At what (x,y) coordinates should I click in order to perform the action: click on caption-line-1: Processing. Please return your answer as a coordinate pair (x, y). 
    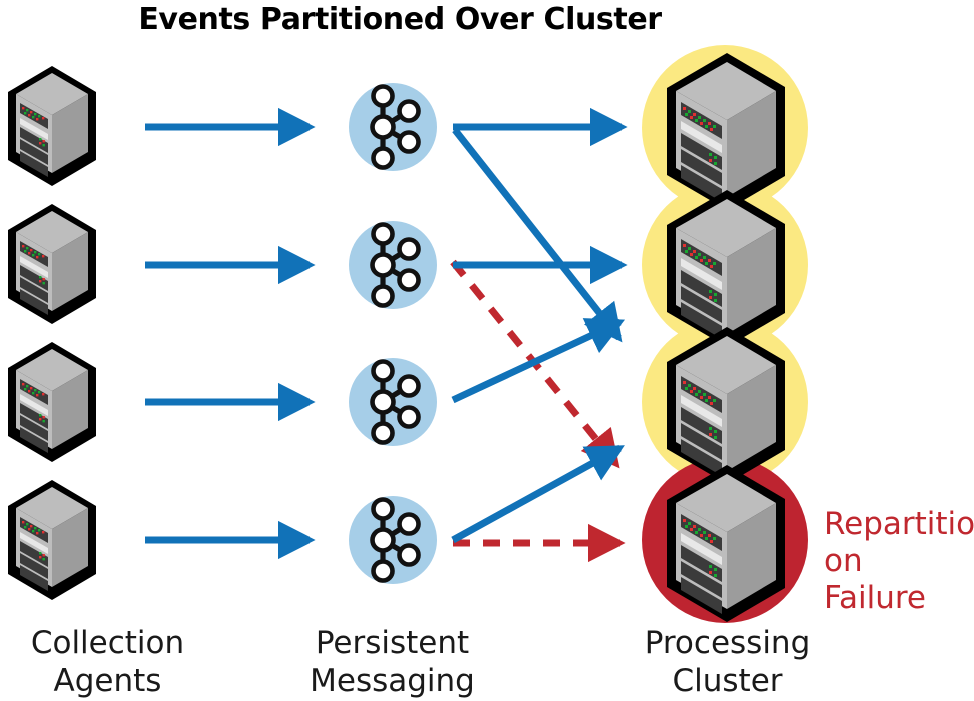
    Looking at the image, I should click on (727, 643).